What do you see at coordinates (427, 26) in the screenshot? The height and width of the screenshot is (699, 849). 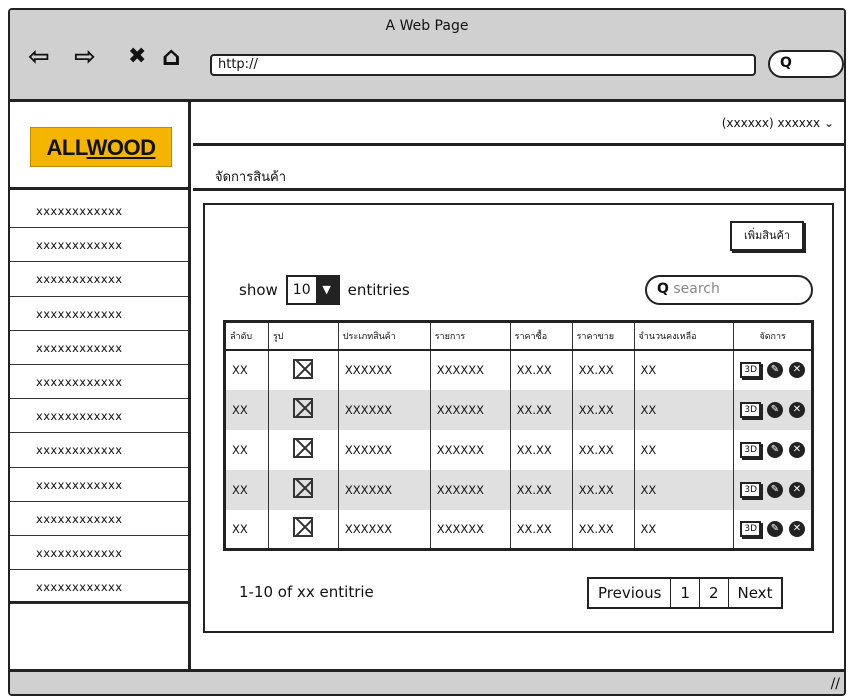 I see `window-title: A Web Page` at bounding box center [427, 26].